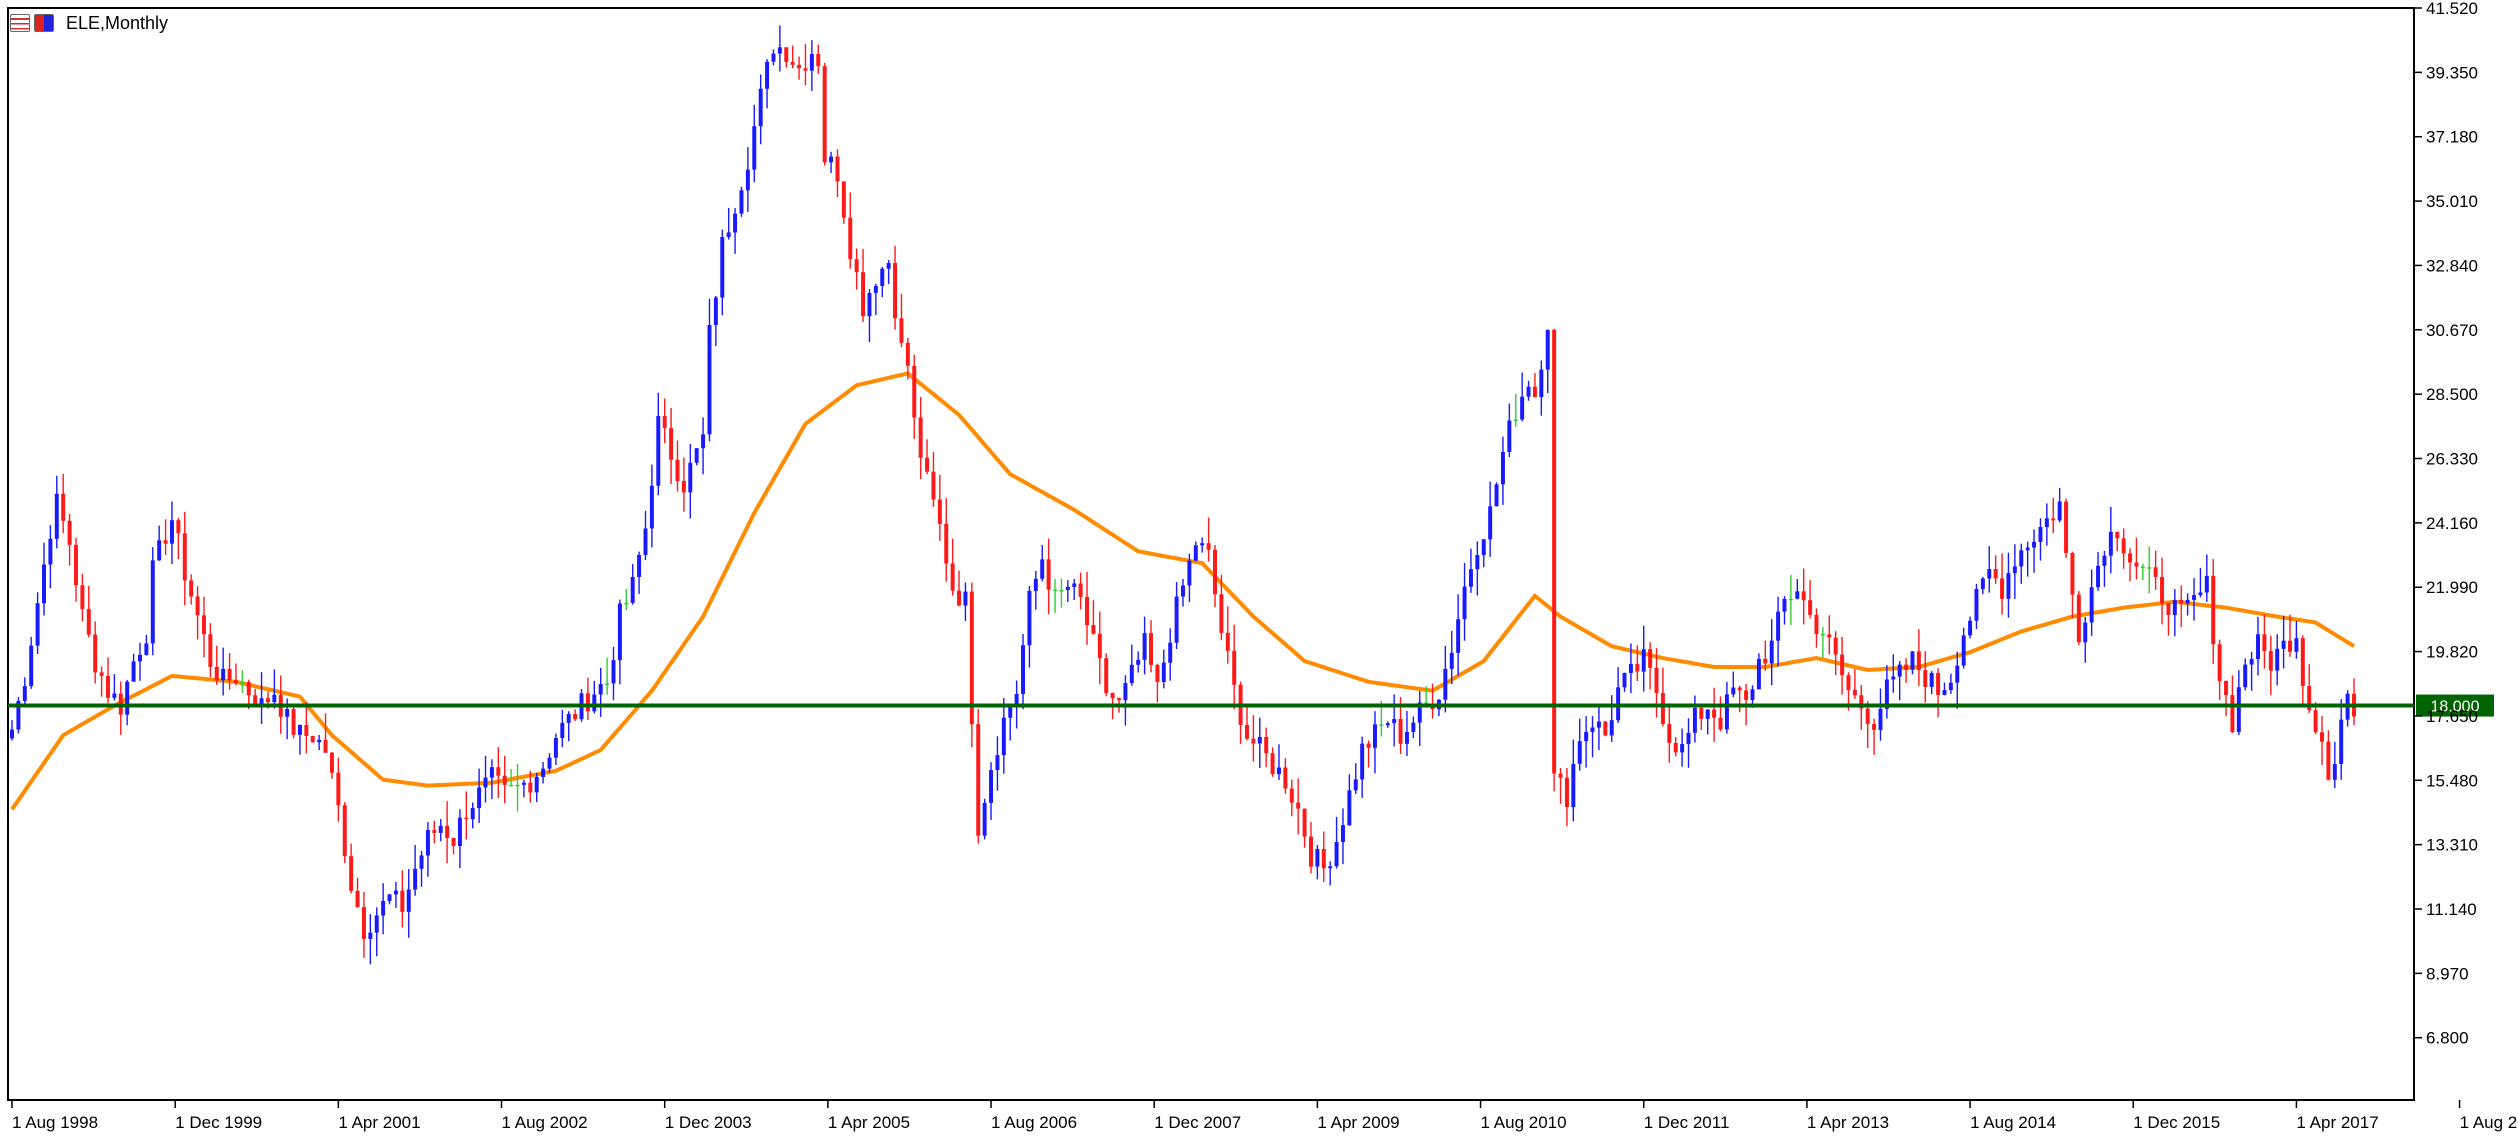  I want to click on time-tick-label: 1 Aug 2014, so click(2013, 1122).